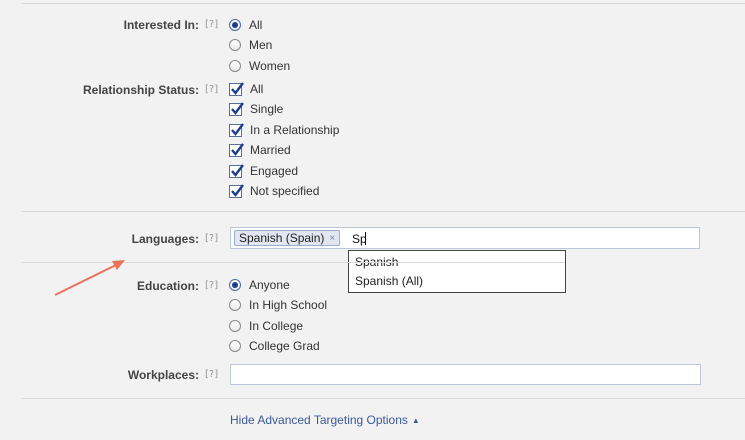  Describe the element at coordinates (282, 238) in the screenshot. I see `token-label: Spanish (Spain)` at that location.